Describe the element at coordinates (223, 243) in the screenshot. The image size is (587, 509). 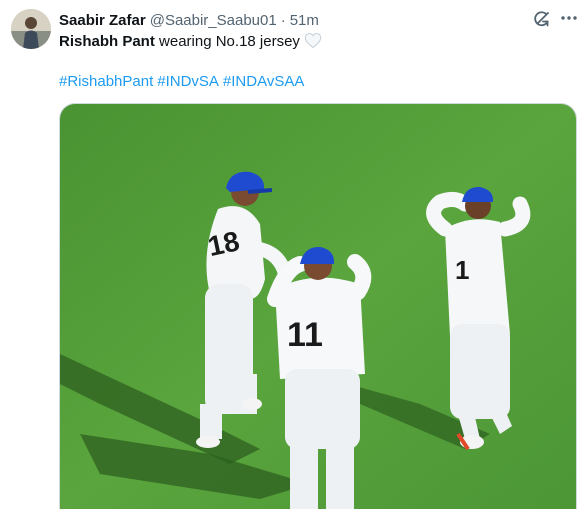
I see `jersey-number-18: 18` at that location.